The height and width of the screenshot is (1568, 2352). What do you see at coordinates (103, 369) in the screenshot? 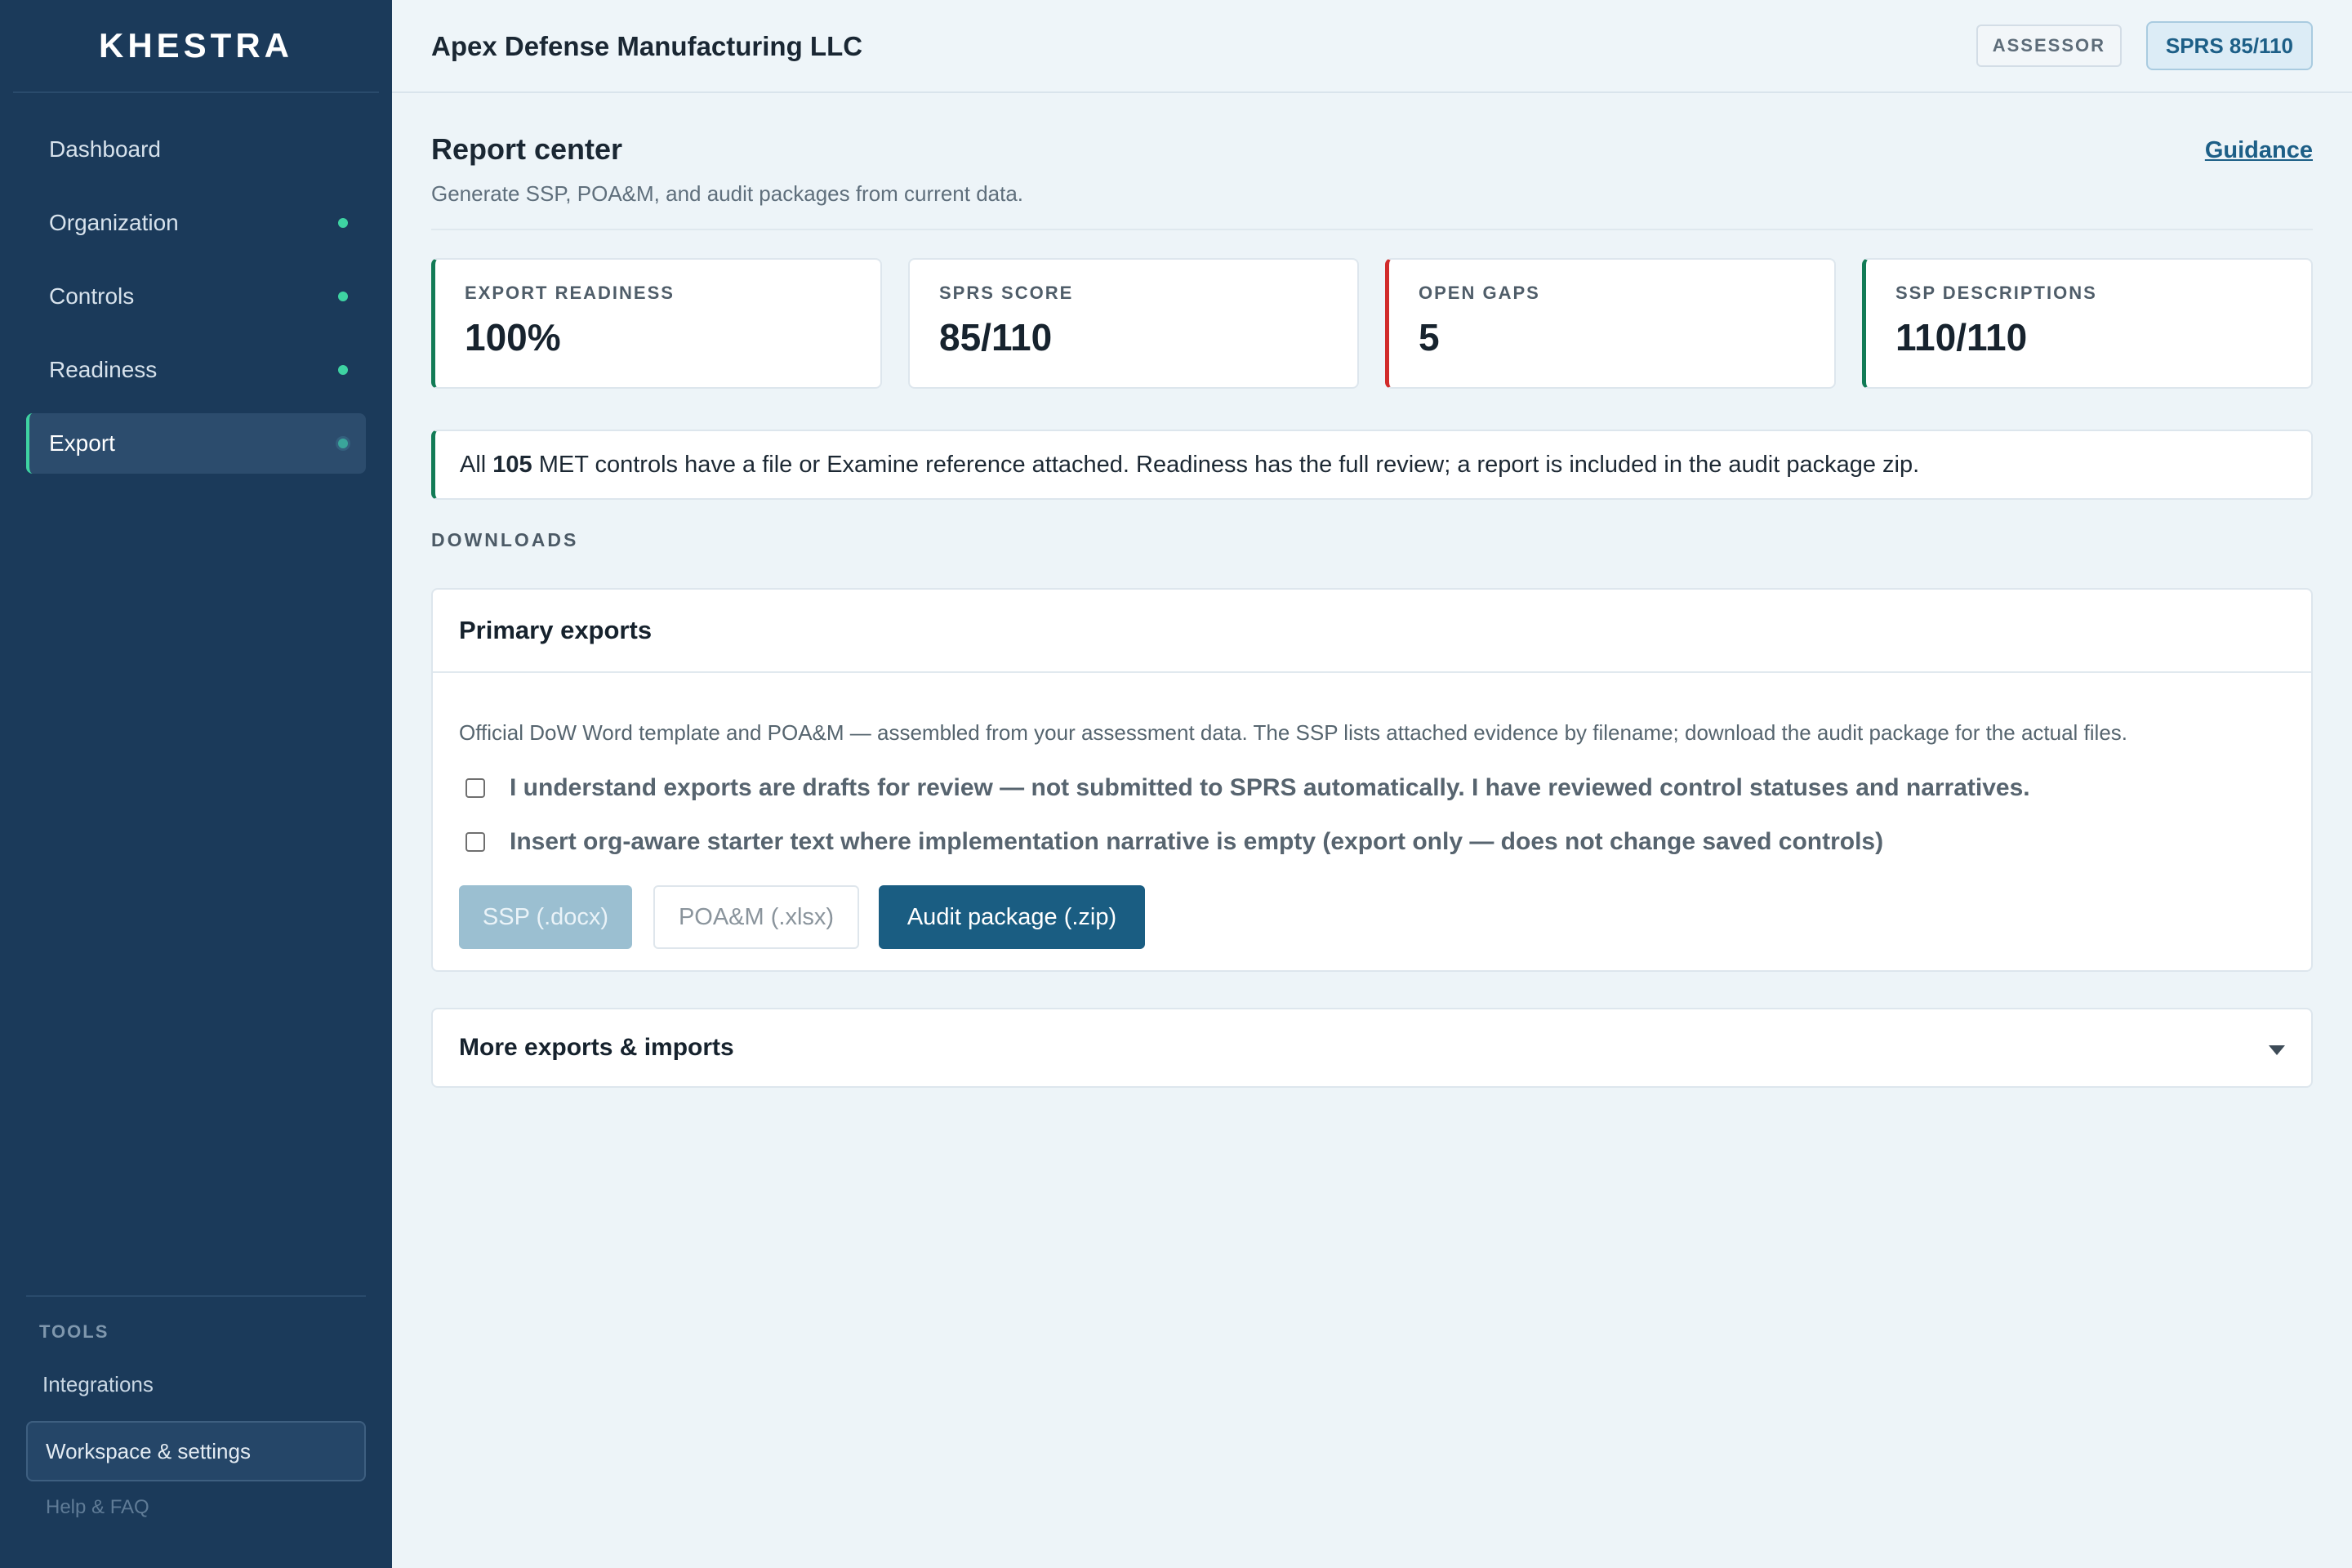
I see `sidebar-item-label: Readiness` at bounding box center [103, 369].